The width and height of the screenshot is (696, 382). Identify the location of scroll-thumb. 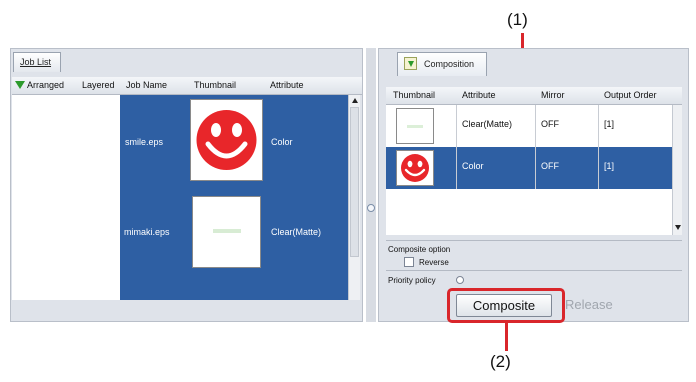
(354, 182).